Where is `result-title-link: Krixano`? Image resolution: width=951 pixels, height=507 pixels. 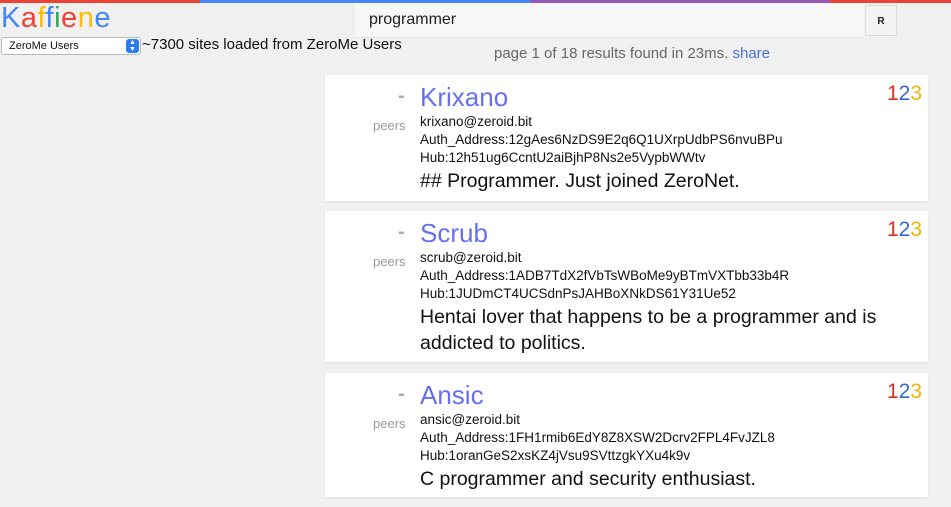 result-title-link: Krixano is located at coordinates (464, 97).